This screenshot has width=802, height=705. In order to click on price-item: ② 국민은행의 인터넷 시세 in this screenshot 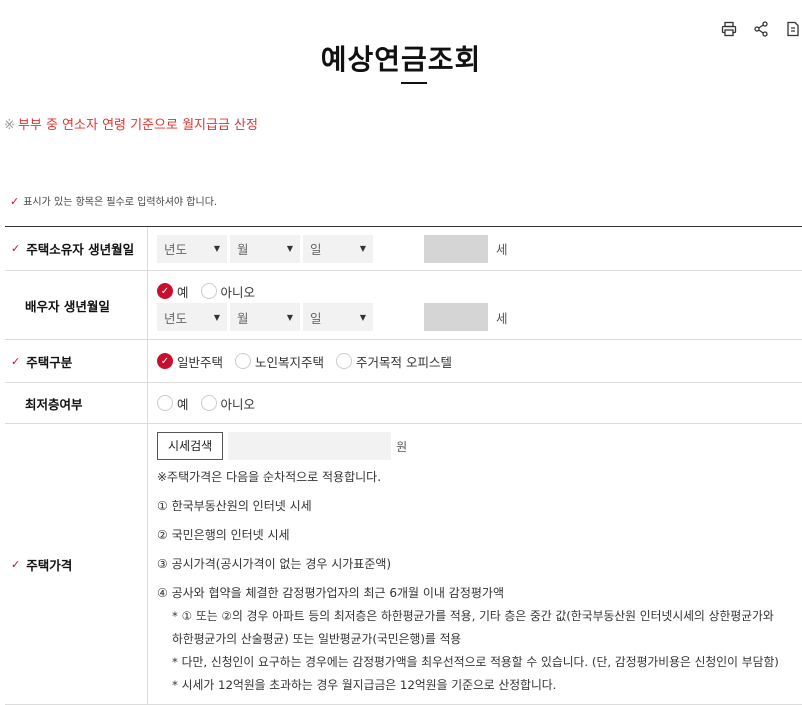, I will do `click(223, 535)`.